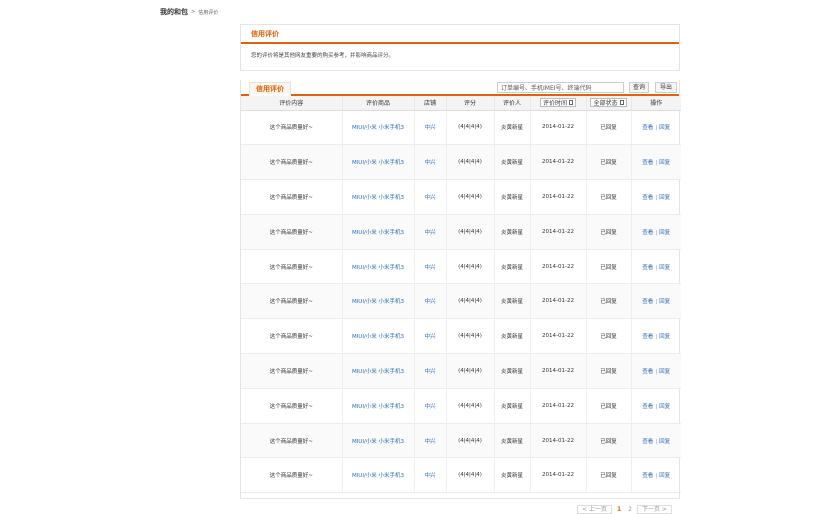  Describe the element at coordinates (621, 103) in the screenshot. I see `dropdown-icon` at that location.